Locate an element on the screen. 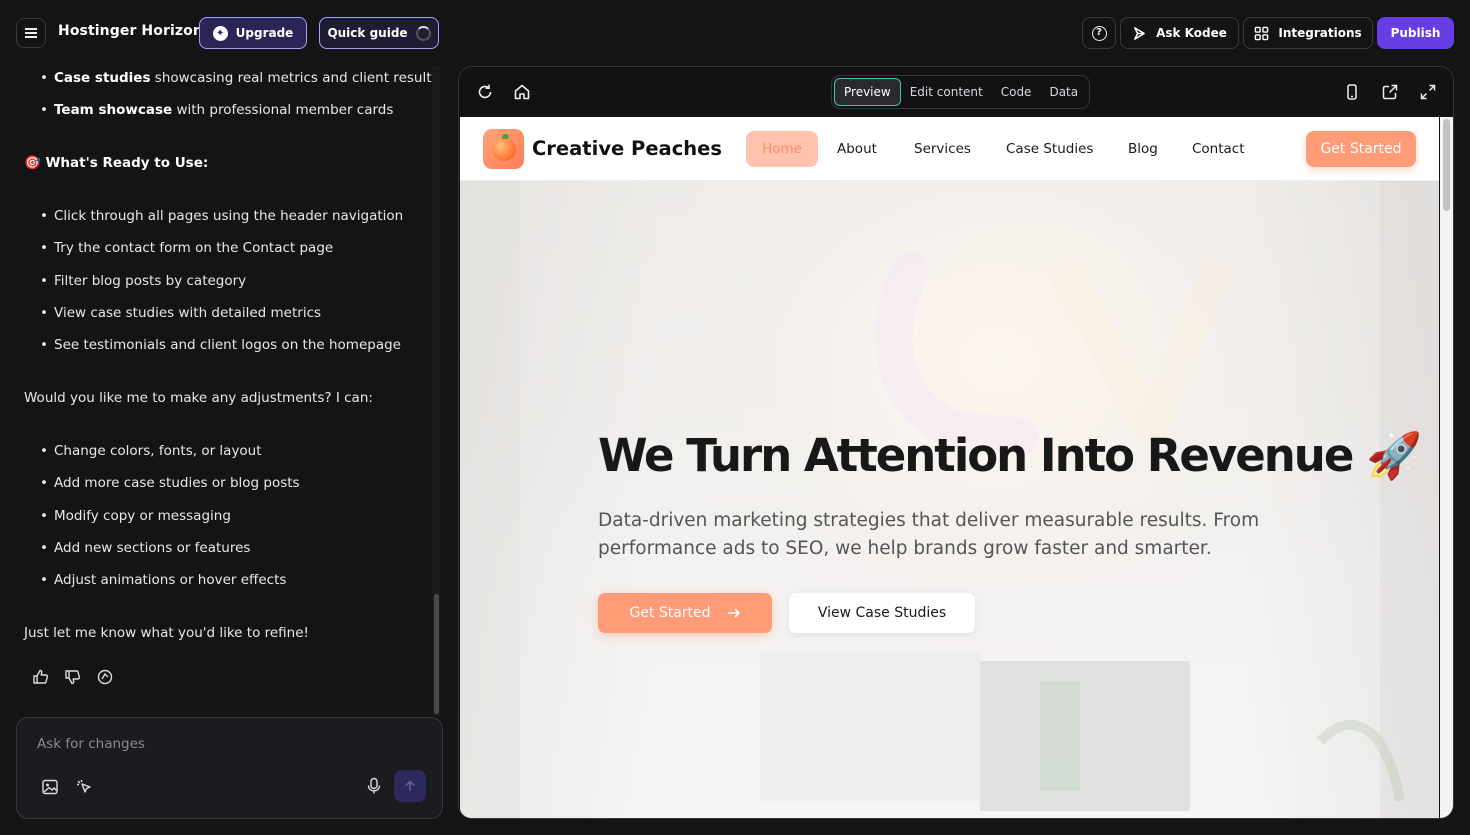 The height and width of the screenshot is (835, 1470). feedback-actions is located at coordinates (73, 677).